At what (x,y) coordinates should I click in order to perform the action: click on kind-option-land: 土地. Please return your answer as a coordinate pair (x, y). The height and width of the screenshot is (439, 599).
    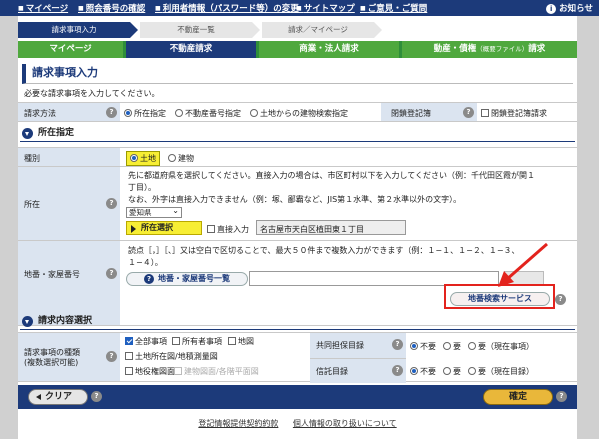
    Looking at the image, I should click on (143, 158).